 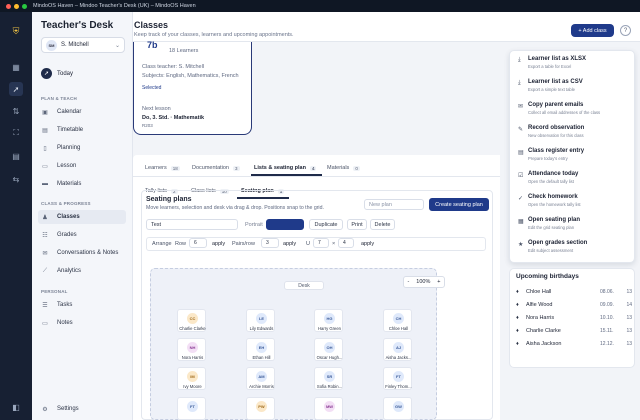 What do you see at coordinates (328, 408) in the screenshot?
I see `student-desk: MW` at bounding box center [328, 408].